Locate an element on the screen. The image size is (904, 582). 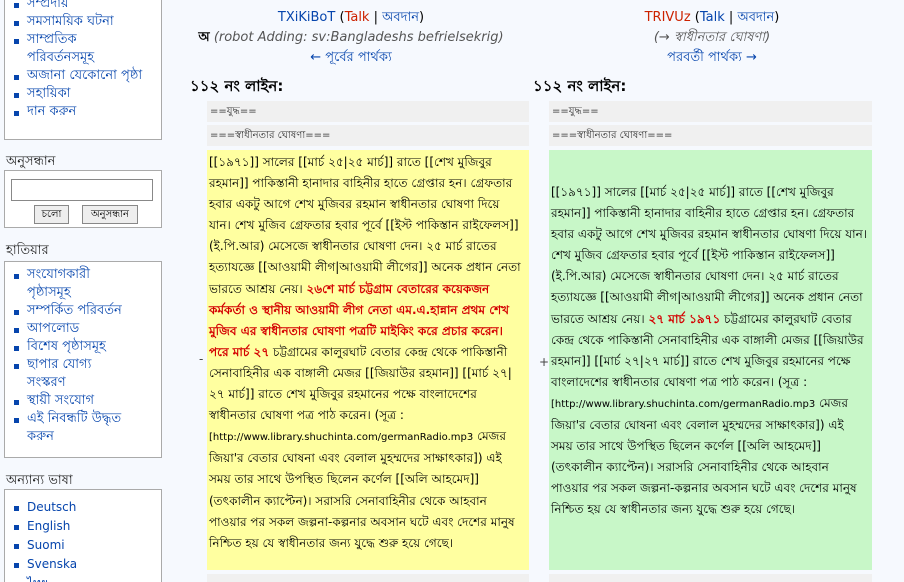
new-revision-summary: (→ স্বাধীনতার ঘোষণা) is located at coordinates (712, 37).